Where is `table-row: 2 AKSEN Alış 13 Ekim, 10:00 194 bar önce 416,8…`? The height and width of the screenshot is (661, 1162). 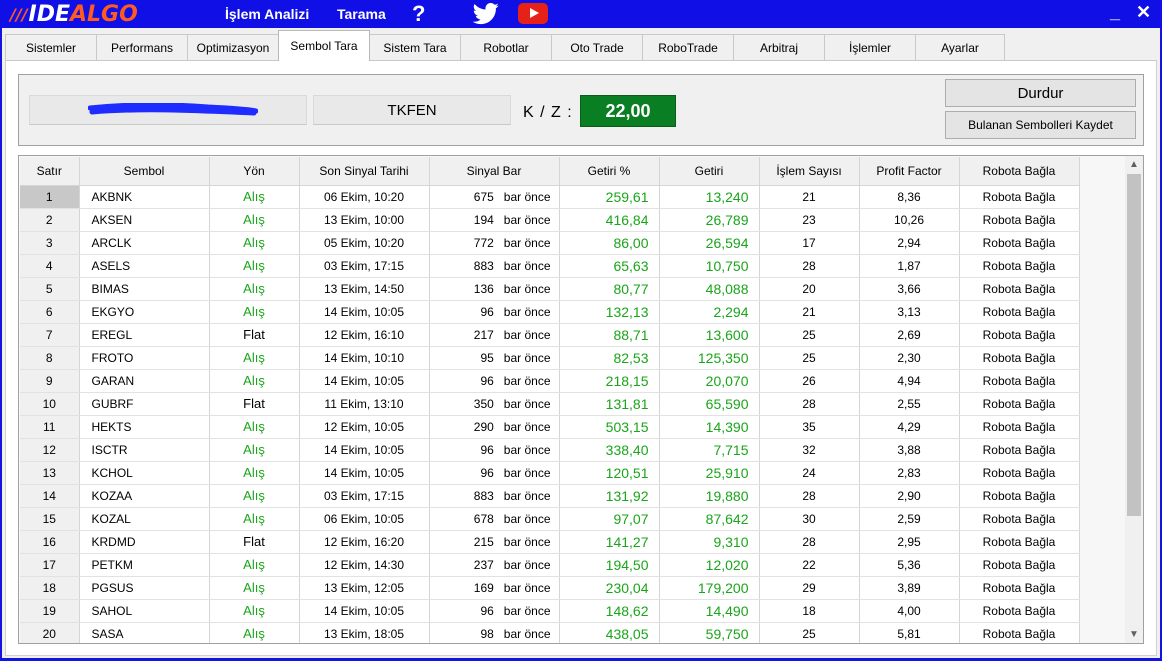
table-row: 2 AKSEN Alış 13 Ekim, 10:00 194 bar önce 416,8… is located at coordinates (550, 220).